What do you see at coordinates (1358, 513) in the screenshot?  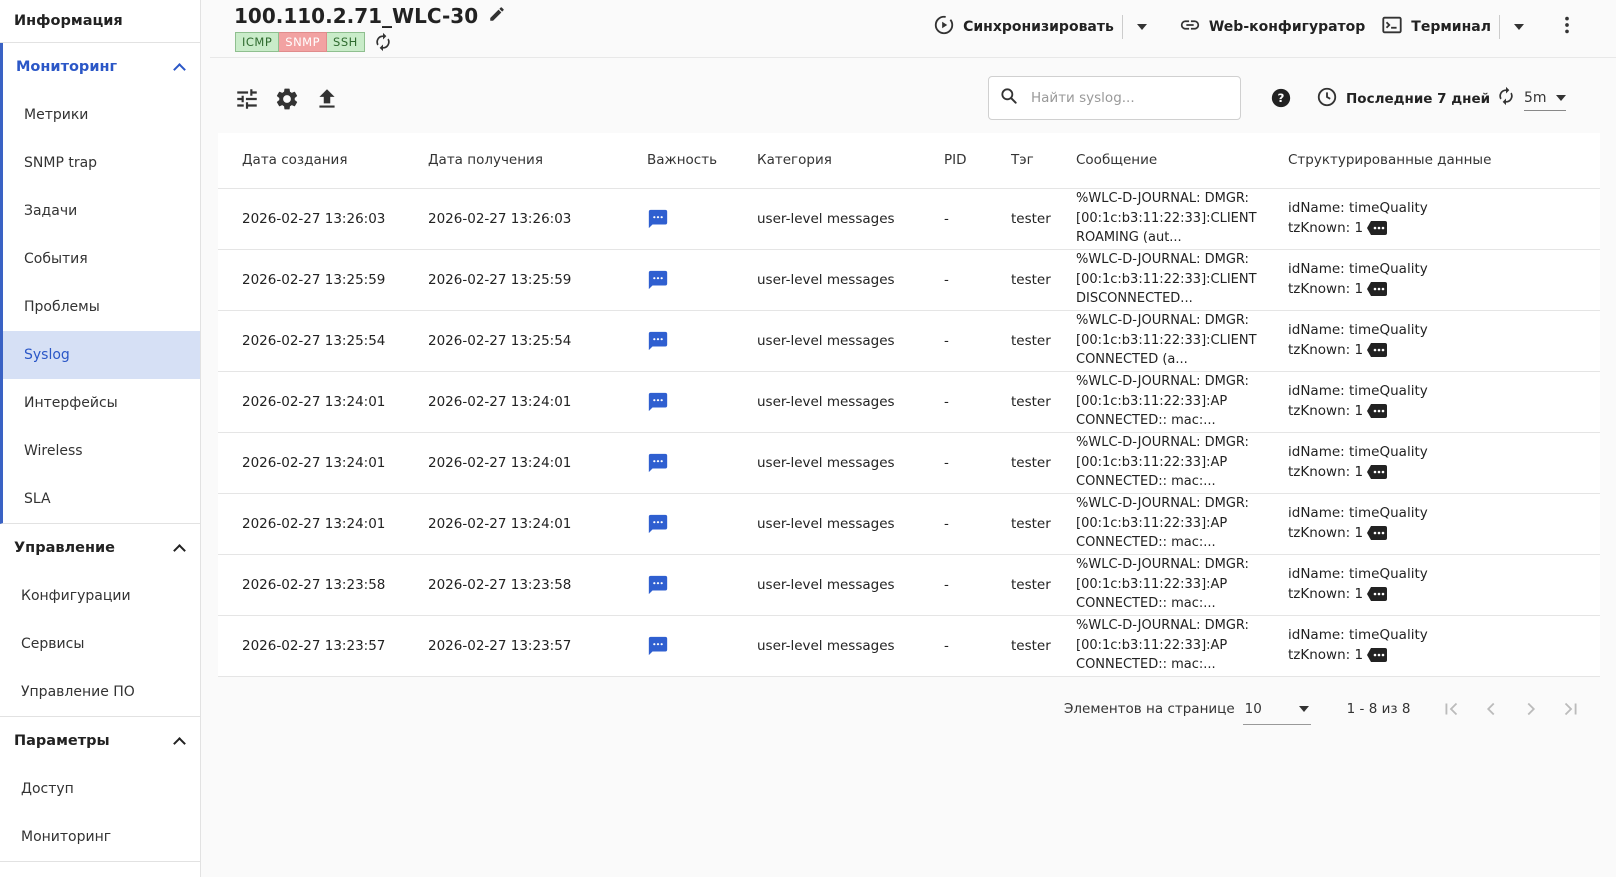 I see `sd-line: idName: timeQuality` at bounding box center [1358, 513].